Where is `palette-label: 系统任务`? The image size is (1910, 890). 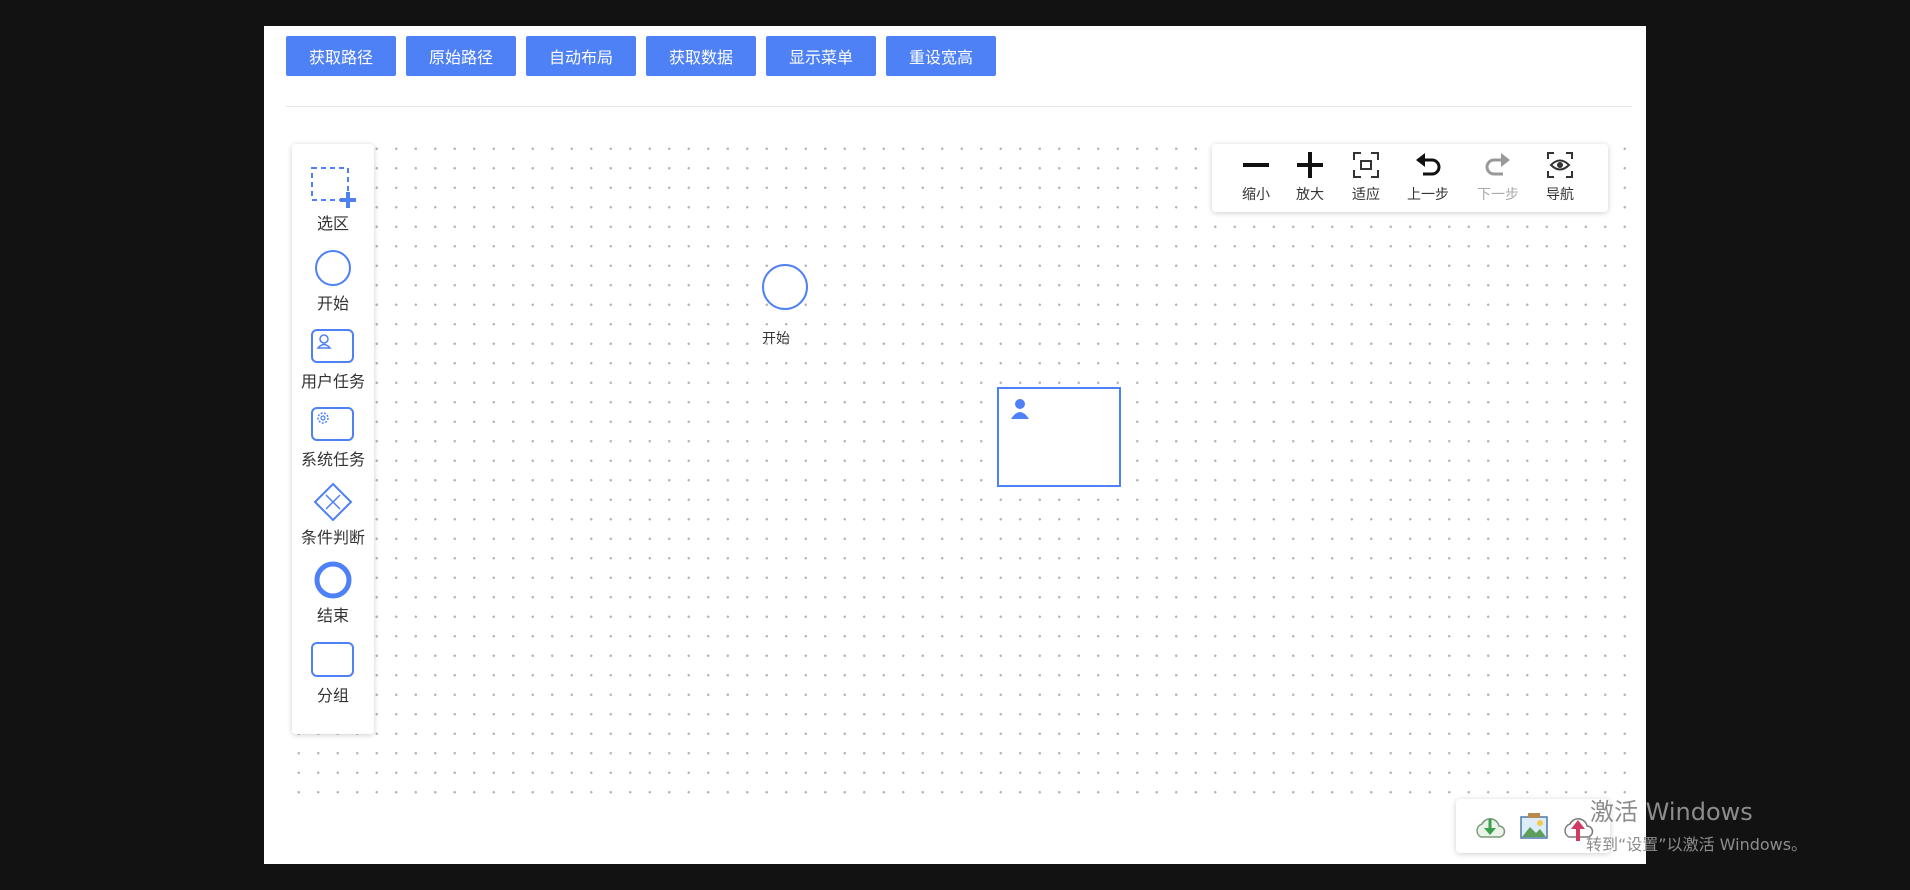
palette-label: 系统任务 is located at coordinates (332, 459).